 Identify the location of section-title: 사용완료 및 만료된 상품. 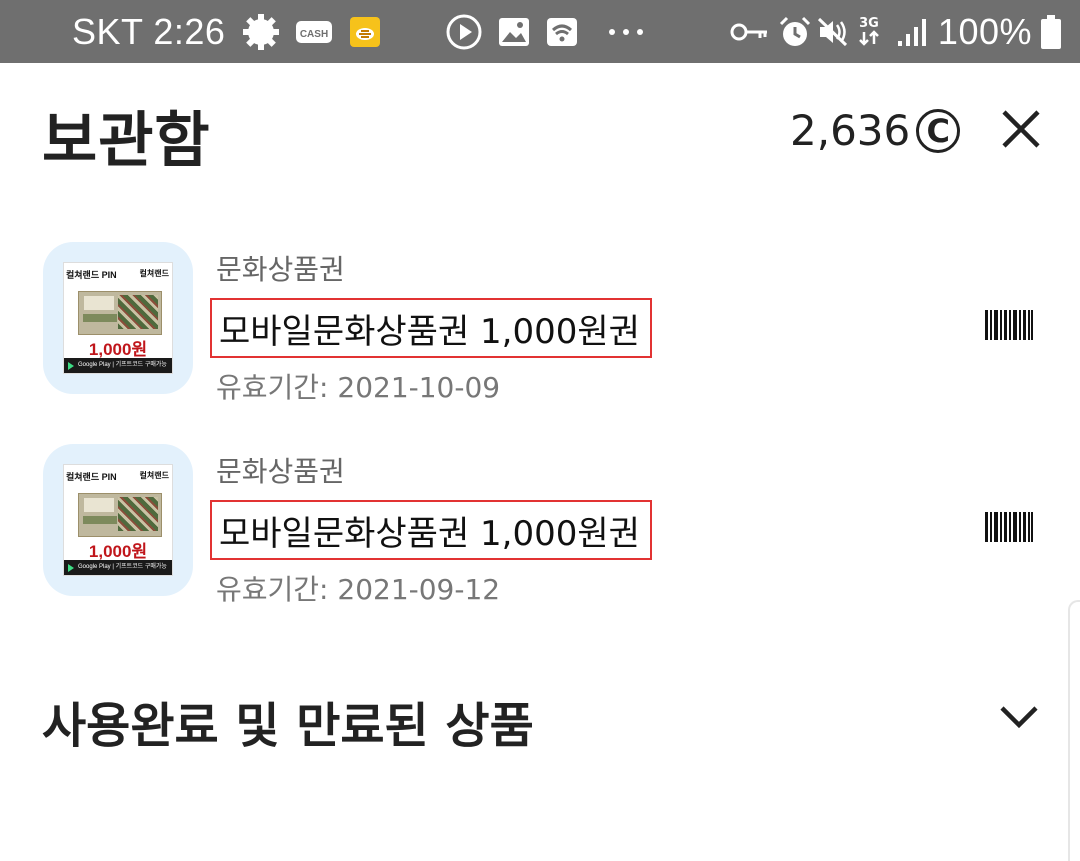
(288, 726).